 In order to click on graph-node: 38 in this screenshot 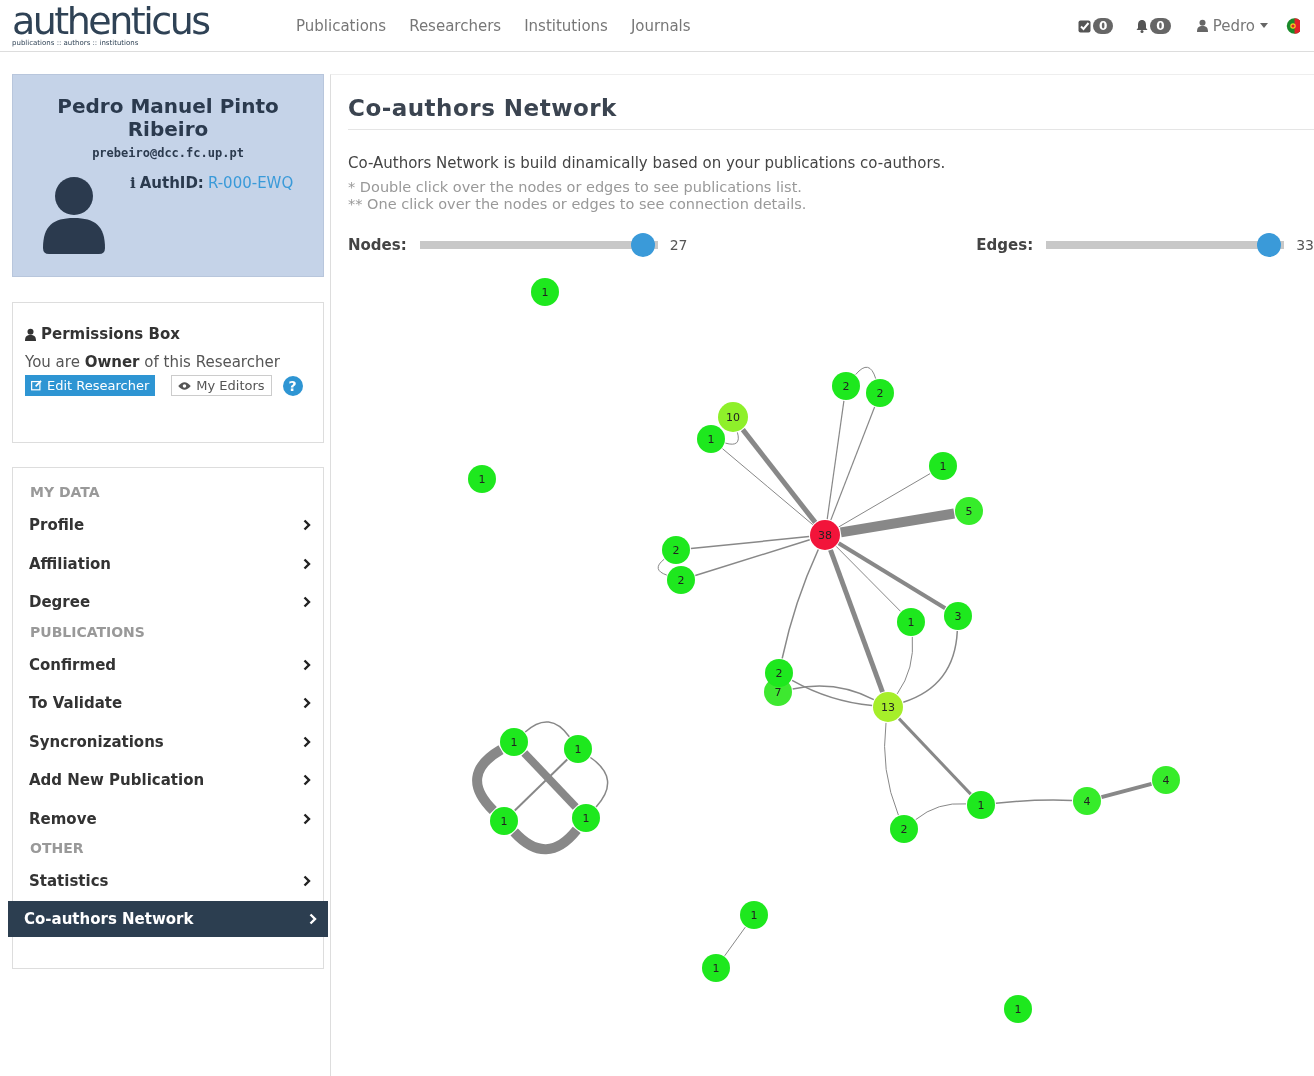, I will do `click(825, 535)`.